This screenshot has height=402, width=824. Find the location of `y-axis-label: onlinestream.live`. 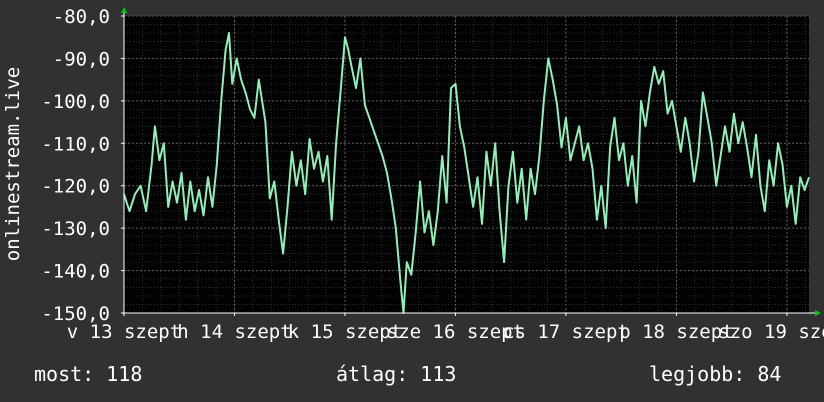

y-axis-label: onlinestream.live is located at coordinates (13, 164).